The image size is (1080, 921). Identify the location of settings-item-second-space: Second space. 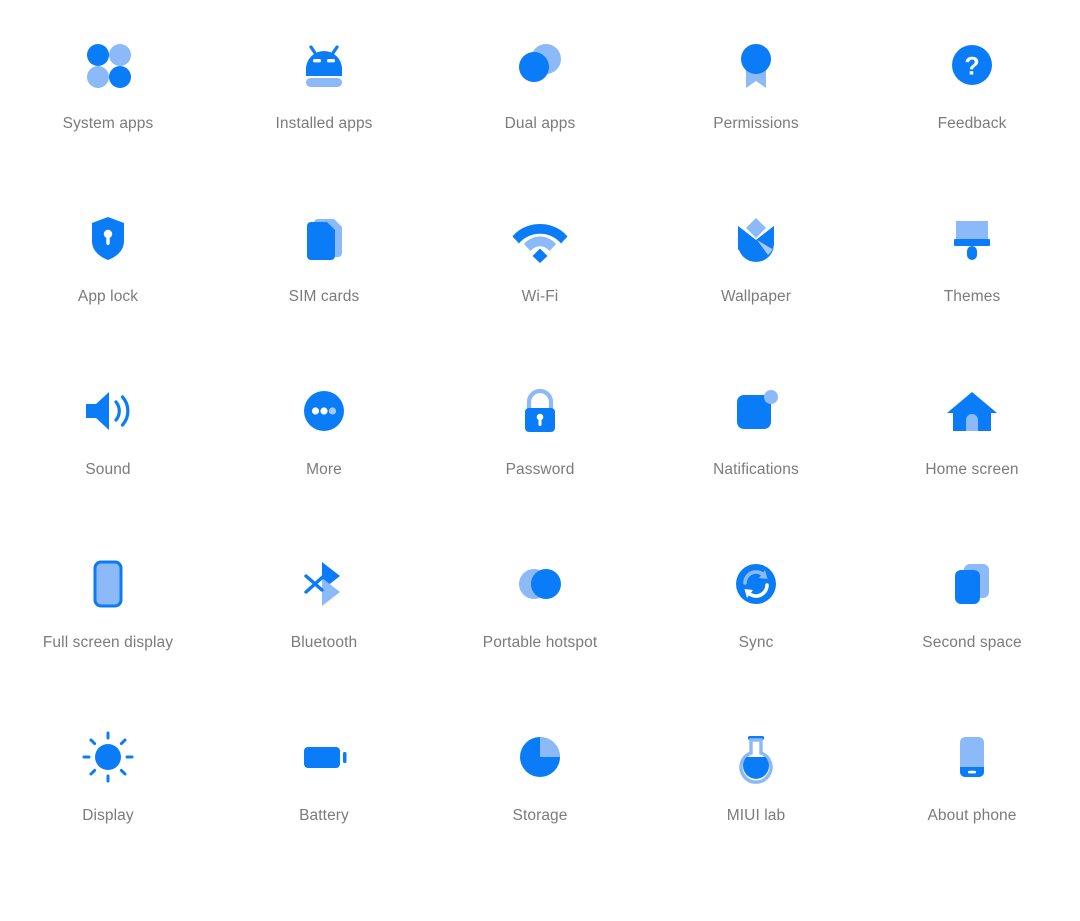
(972, 626).